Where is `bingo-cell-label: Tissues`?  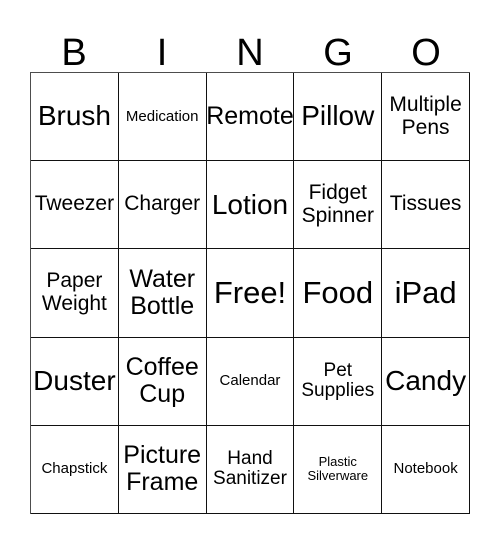 bingo-cell-label: Tissues is located at coordinates (425, 204).